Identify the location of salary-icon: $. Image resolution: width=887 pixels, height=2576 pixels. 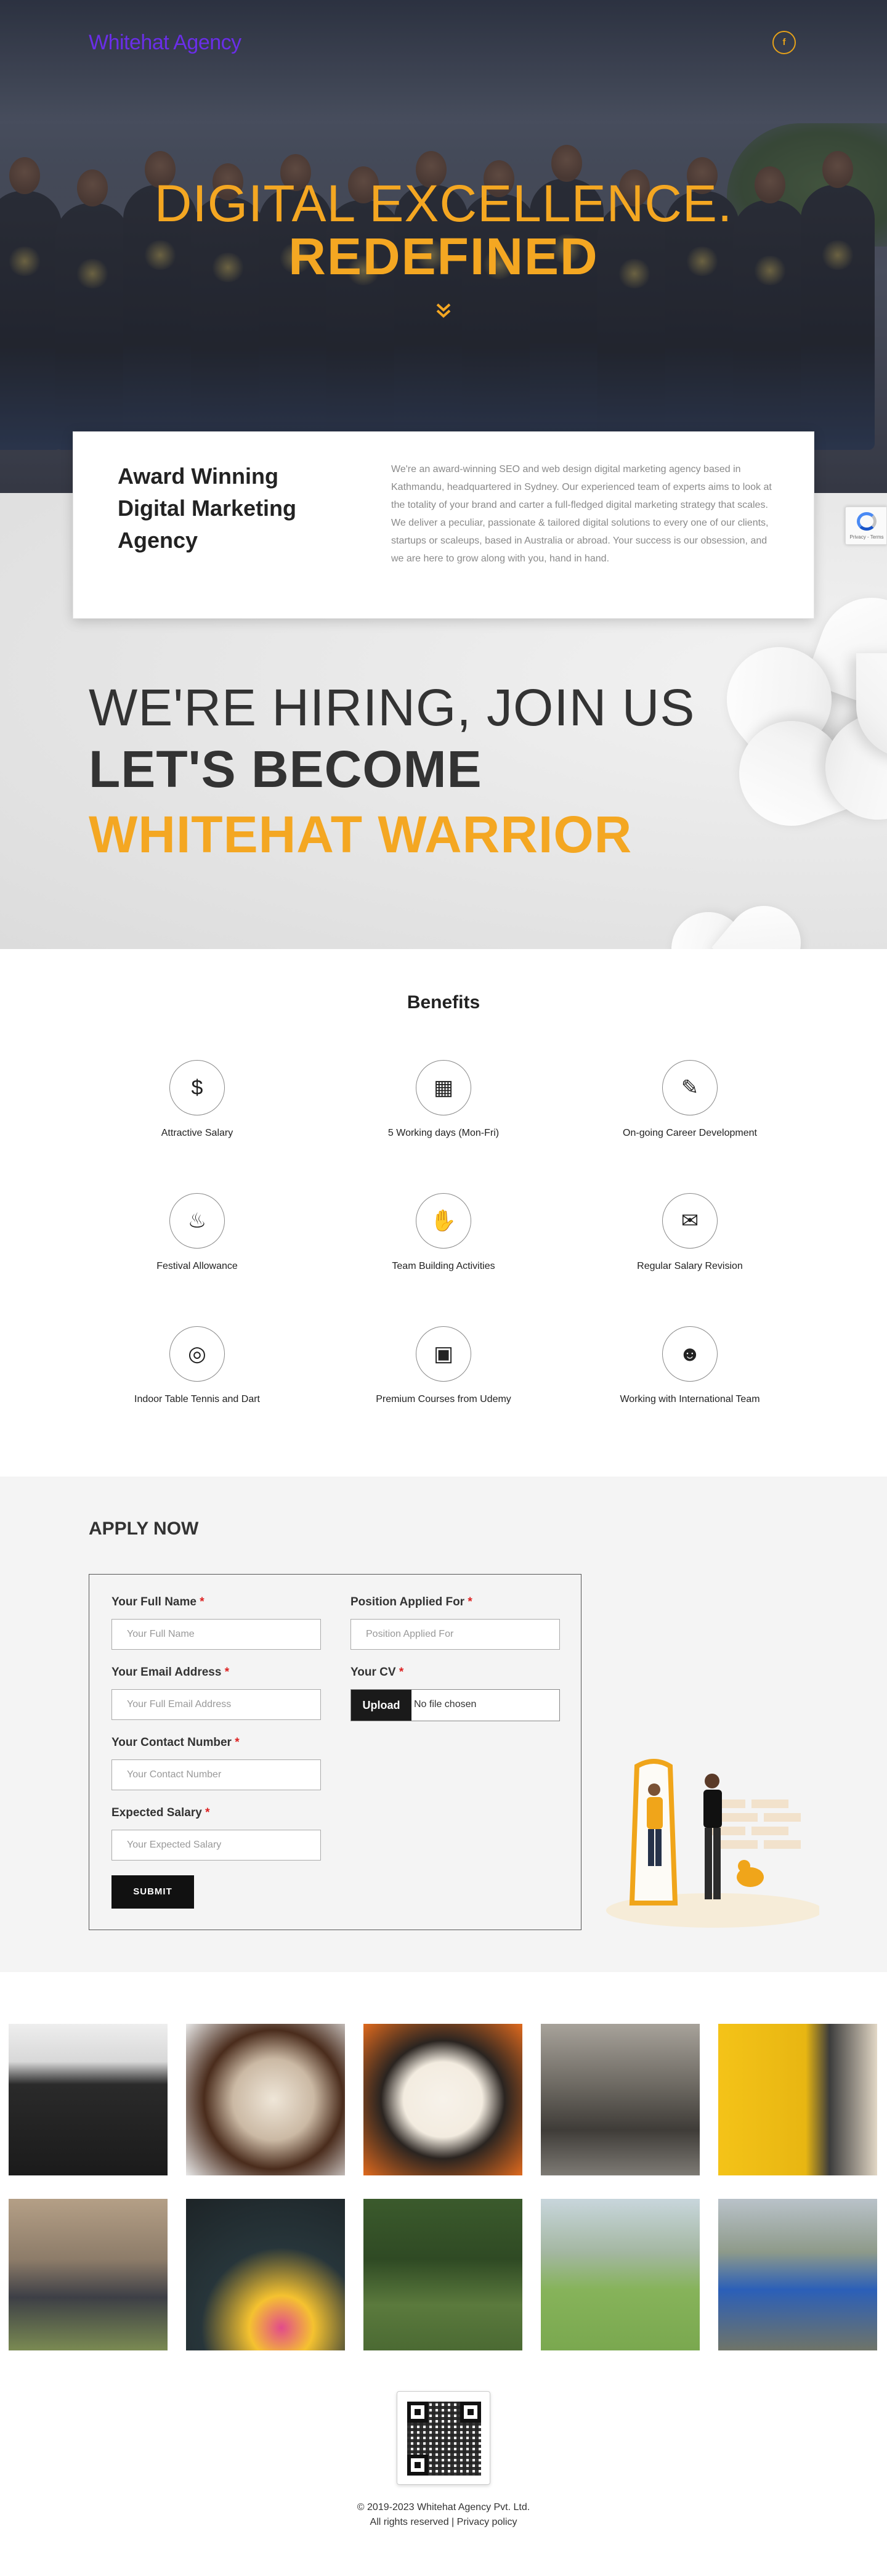
(197, 1087).